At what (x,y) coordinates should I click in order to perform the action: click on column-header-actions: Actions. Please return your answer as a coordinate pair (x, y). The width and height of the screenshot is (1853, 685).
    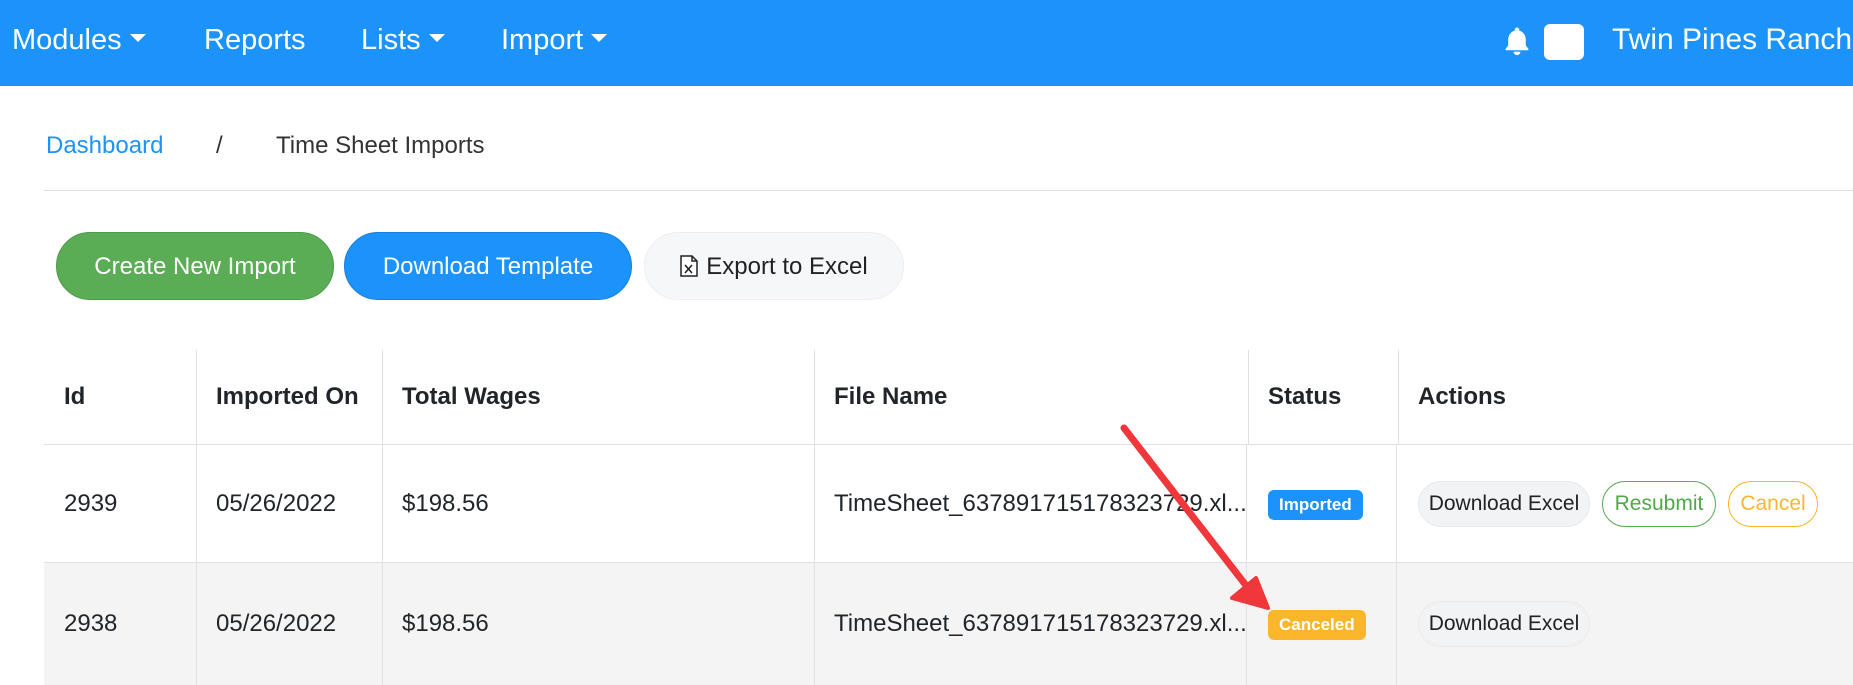
    Looking at the image, I should click on (1462, 396).